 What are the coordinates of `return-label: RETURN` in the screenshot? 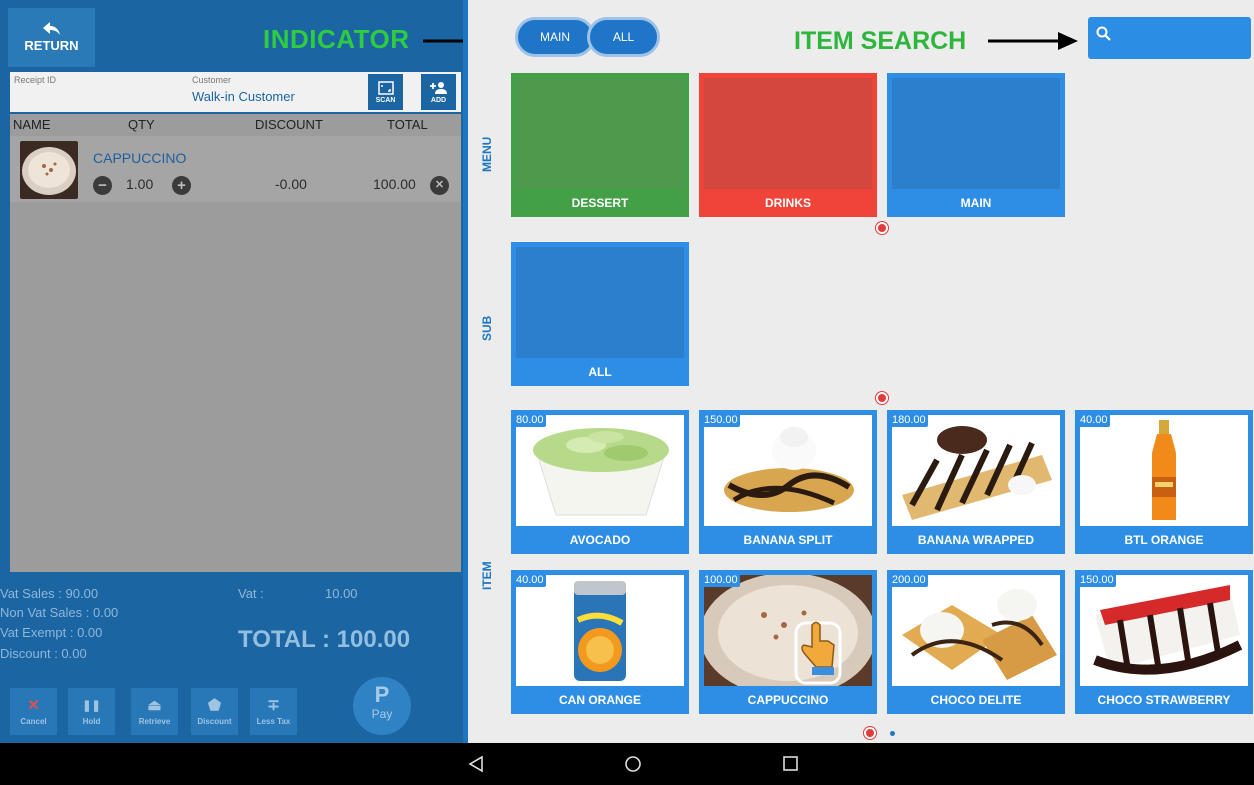 It's located at (51, 45).